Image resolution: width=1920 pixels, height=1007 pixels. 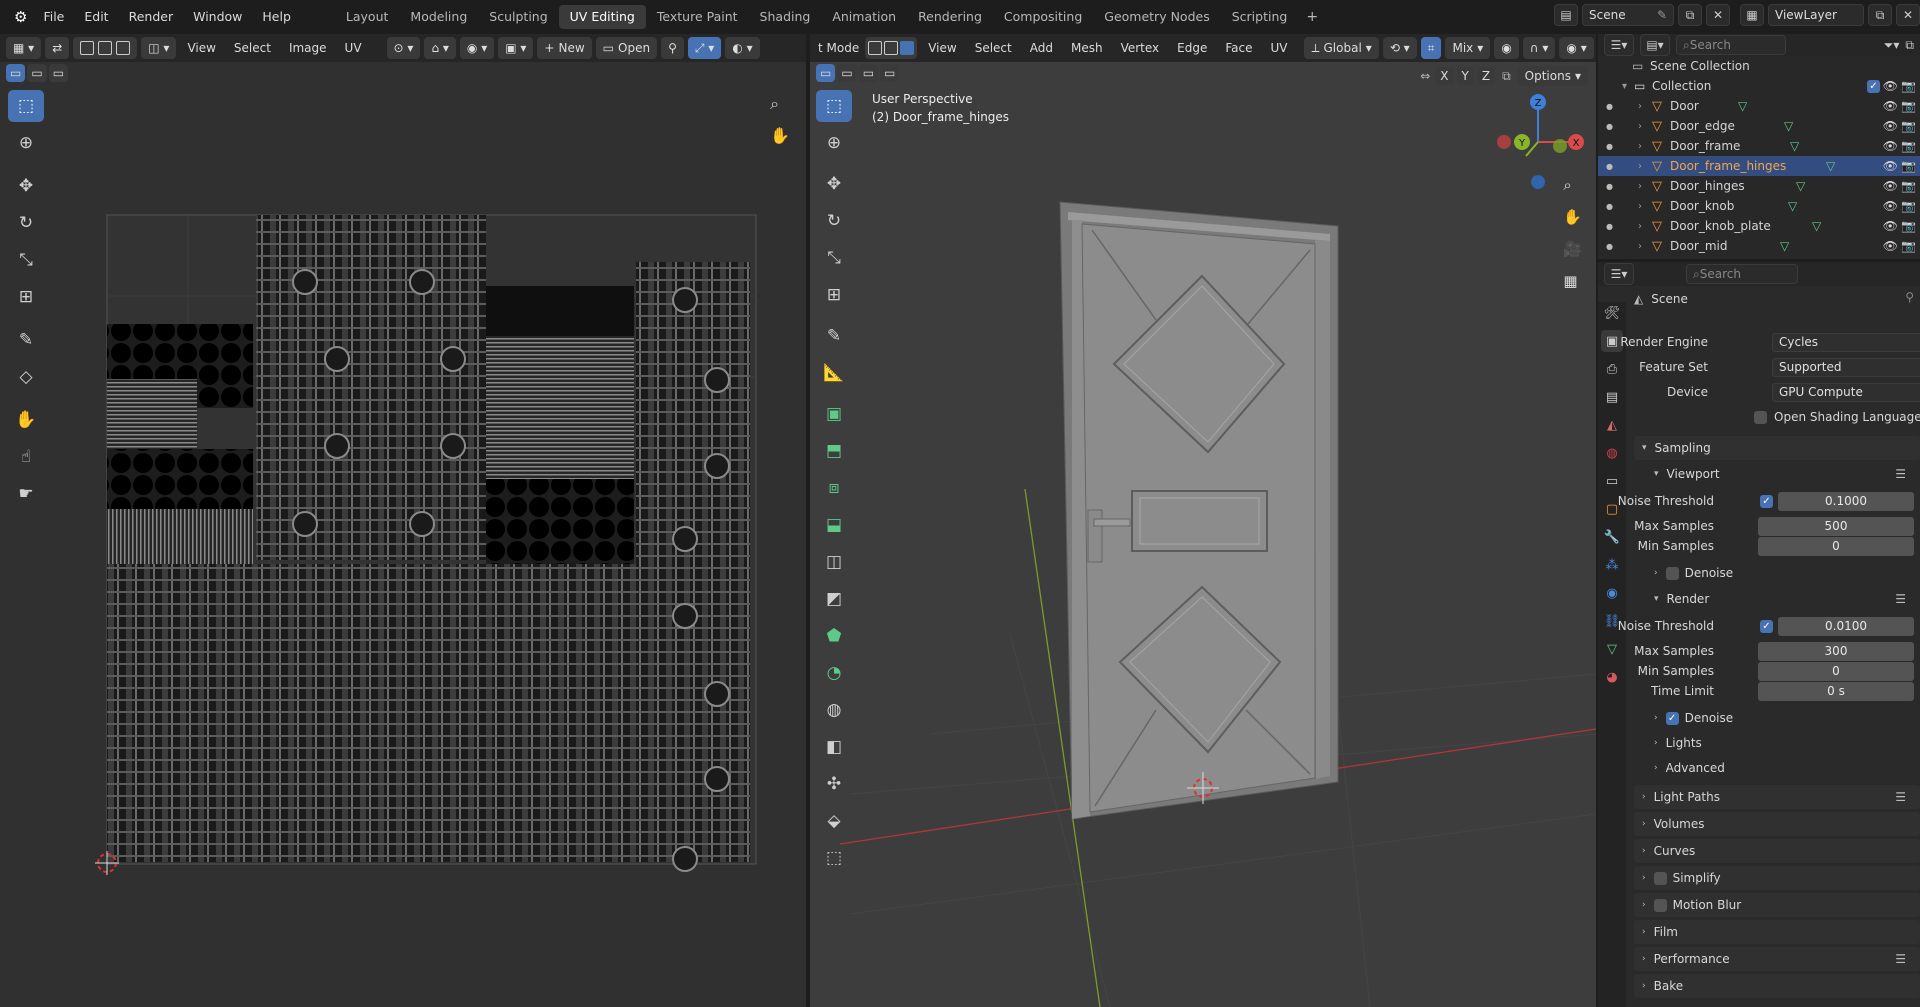 What do you see at coordinates (1777, 878) in the screenshot?
I see `panel-simplify: › Simplify` at bounding box center [1777, 878].